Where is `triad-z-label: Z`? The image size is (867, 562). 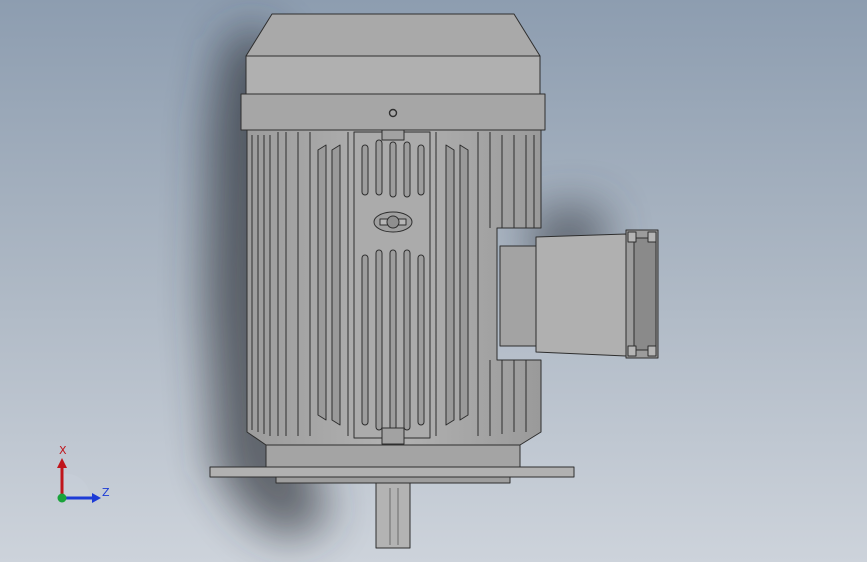
triad-z-label: Z is located at coordinates (106, 492).